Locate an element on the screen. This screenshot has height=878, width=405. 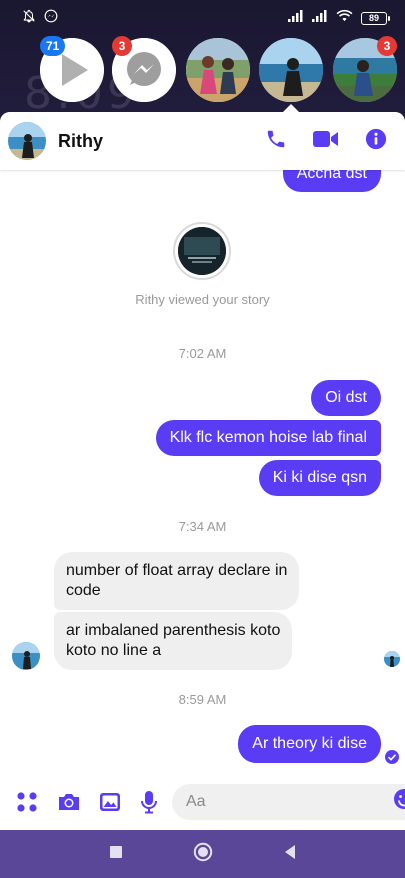
chat-head-contact-active is located at coordinates (291, 70).